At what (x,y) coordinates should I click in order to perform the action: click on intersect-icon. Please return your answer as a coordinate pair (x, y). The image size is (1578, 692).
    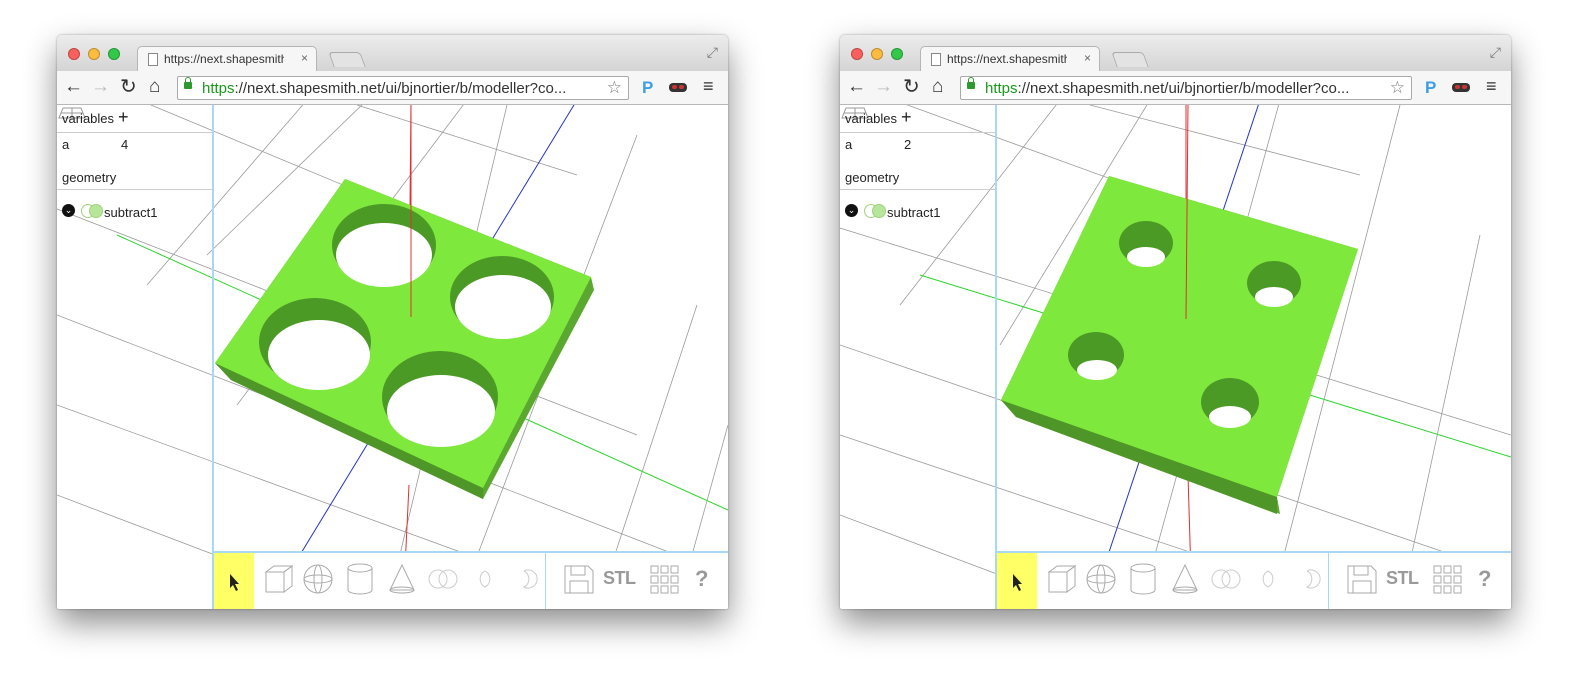
    Looking at the image, I should click on (1268, 579).